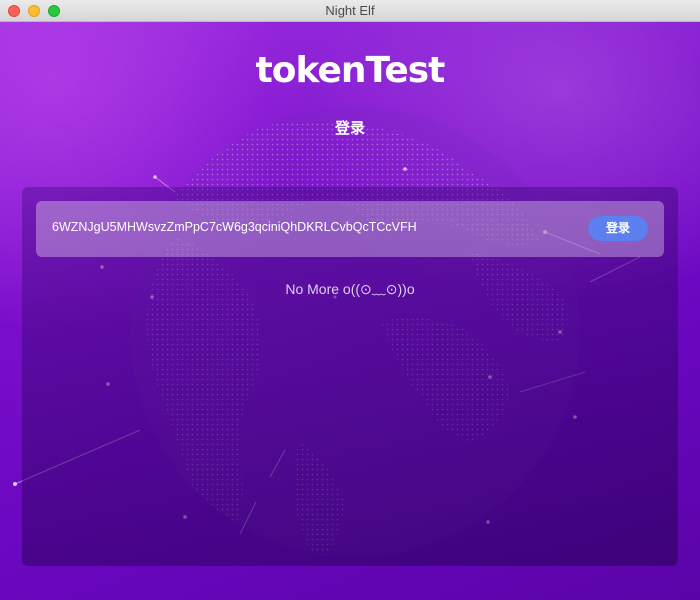  Describe the element at coordinates (350, 289) in the screenshot. I see `status-message: No More o((⊙﹏⊙))o` at that location.